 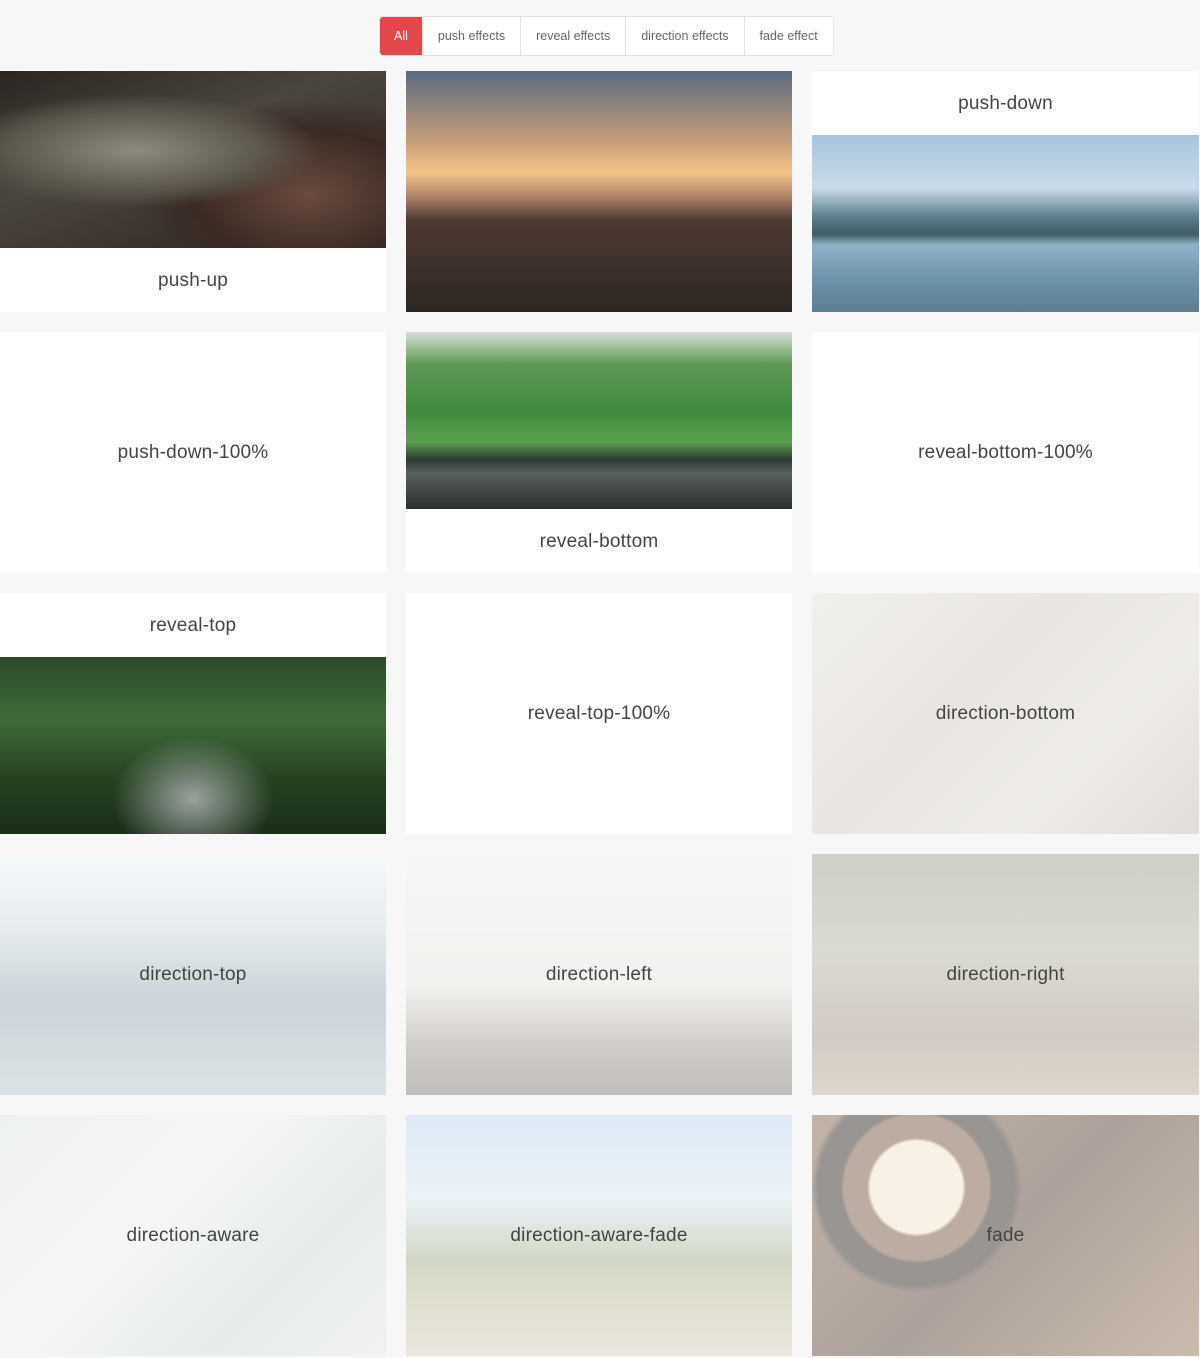 I want to click on filter-all-button: All, so click(x=401, y=36).